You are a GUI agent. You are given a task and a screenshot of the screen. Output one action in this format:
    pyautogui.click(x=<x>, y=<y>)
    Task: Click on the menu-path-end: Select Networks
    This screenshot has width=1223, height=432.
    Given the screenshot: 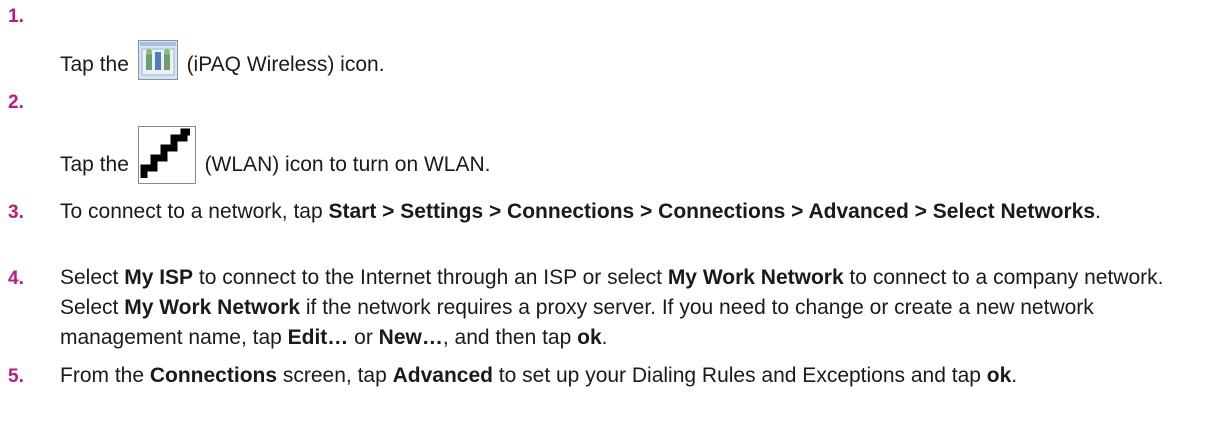 What is the action you would take?
    pyautogui.click(x=1014, y=211)
    